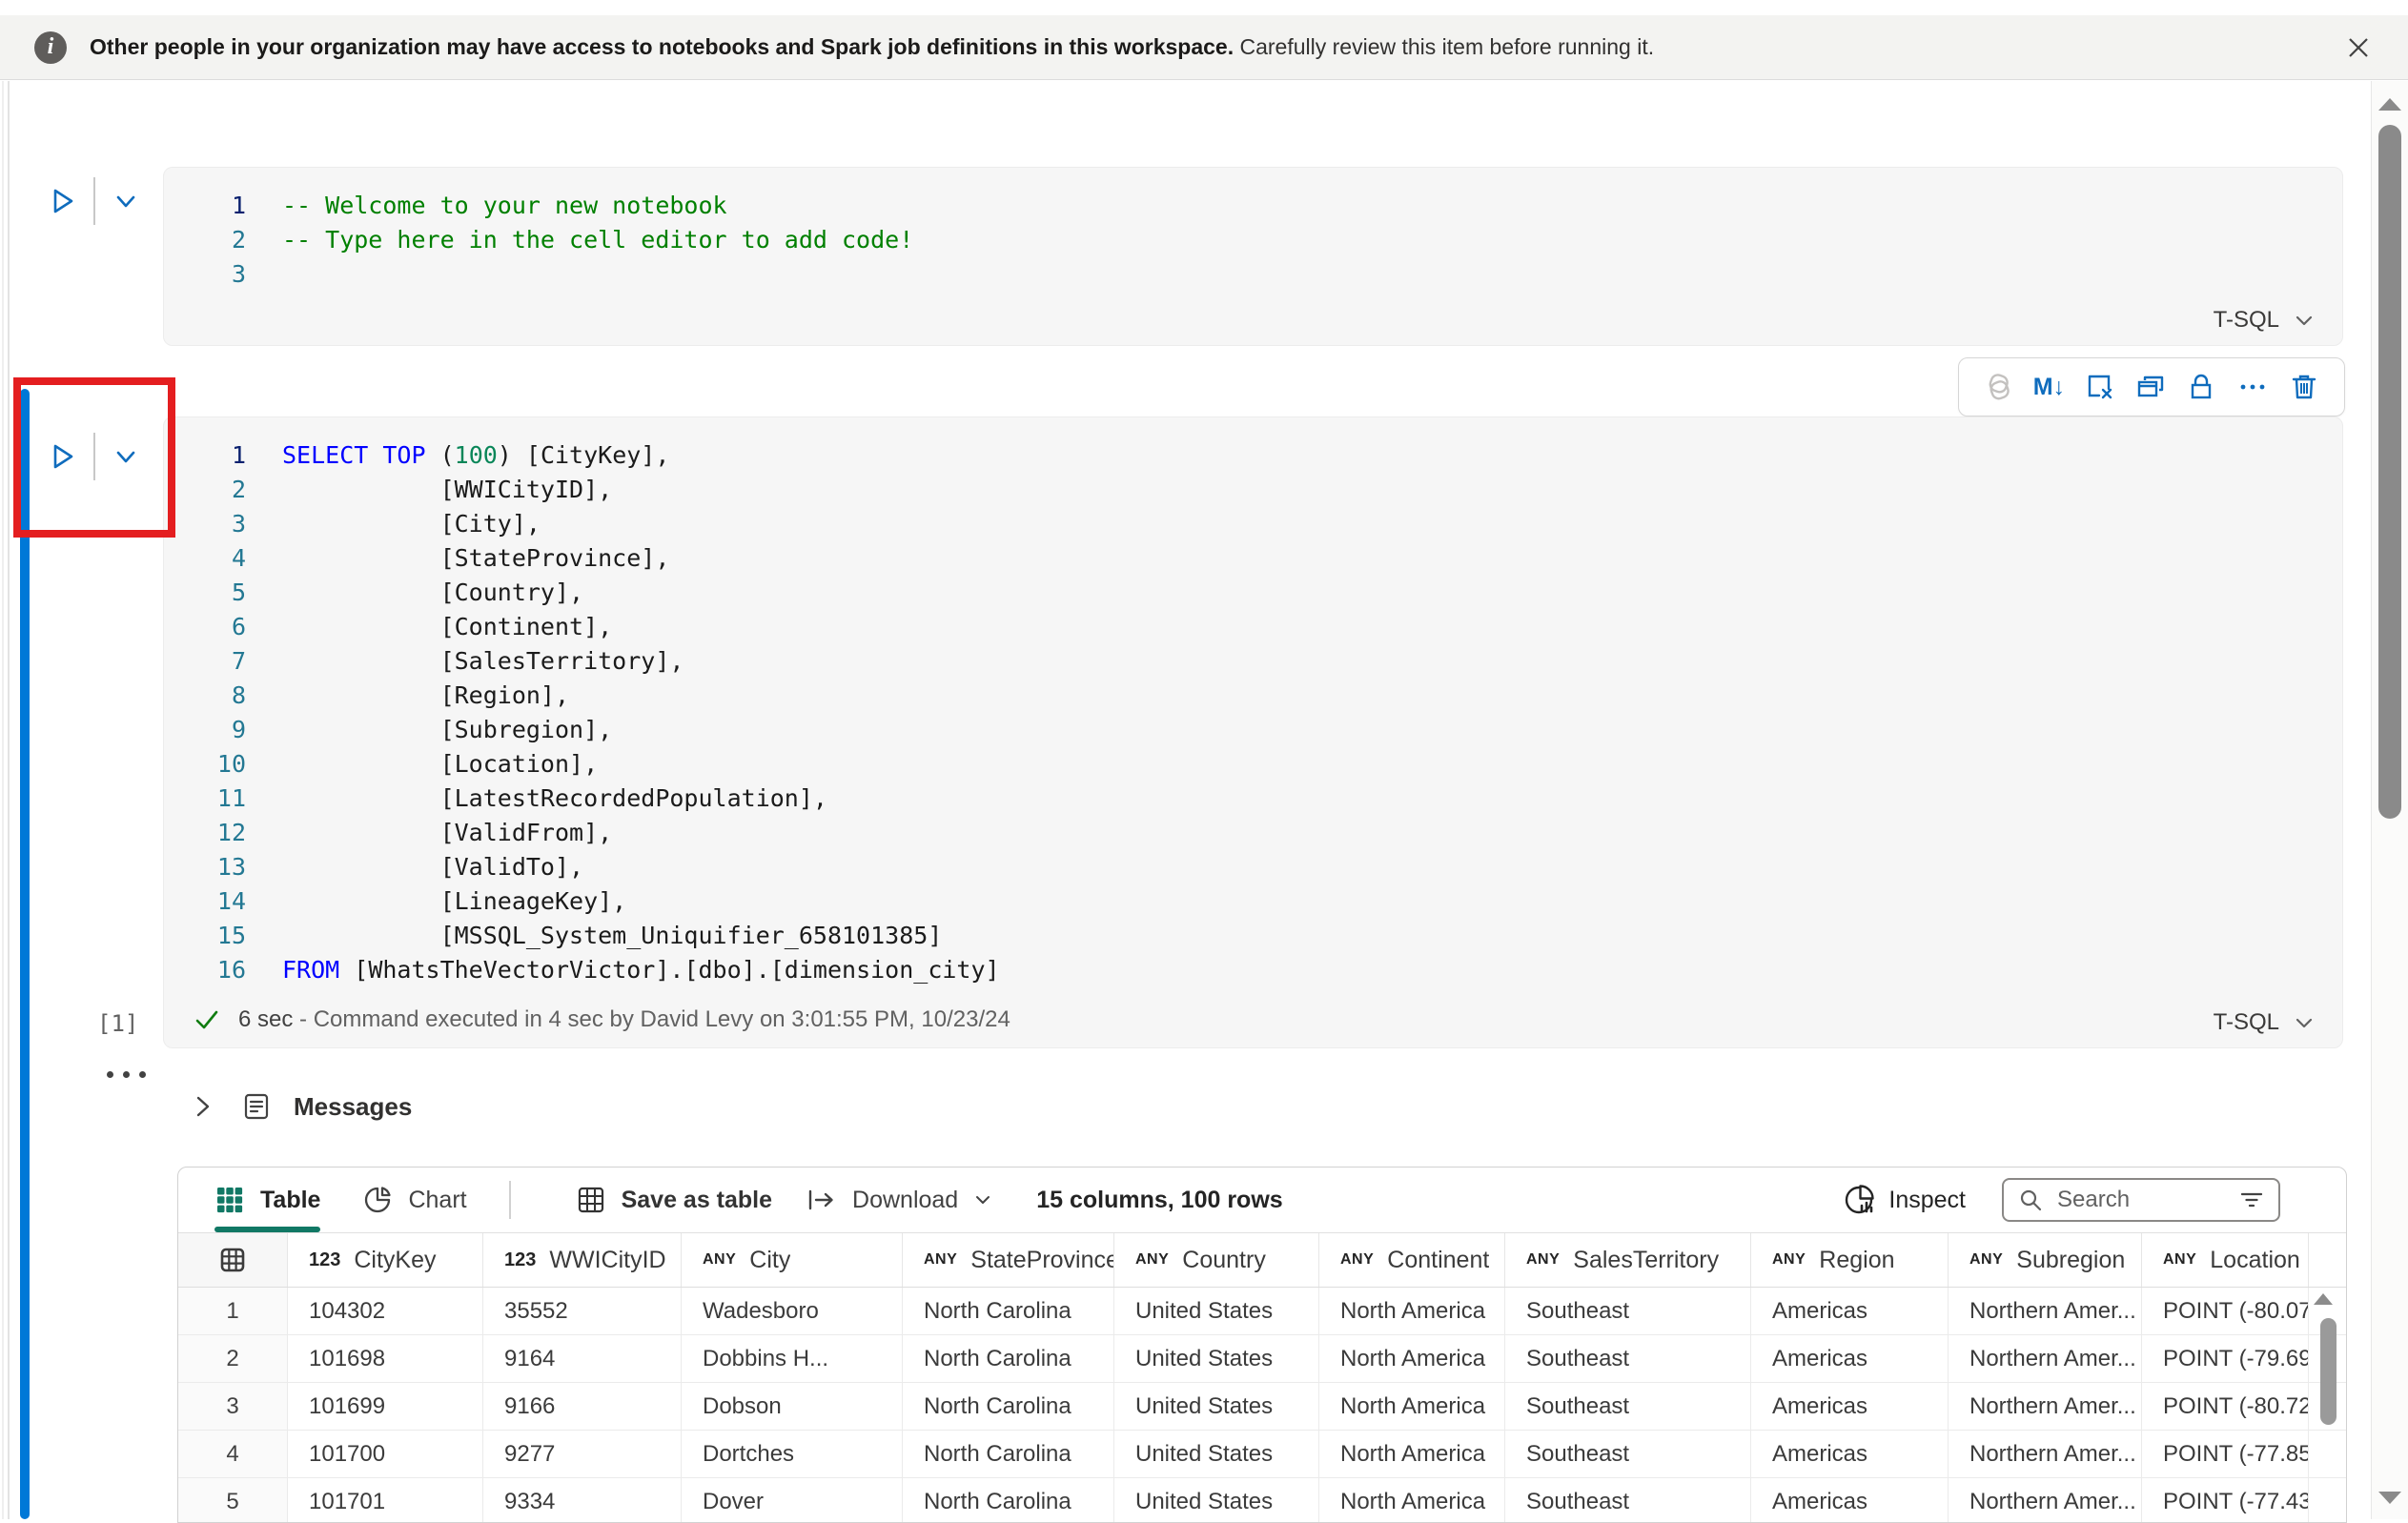 The height and width of the screenshot is (1523, 2408). I want to click on code-line: 10 [Location],, so click(1253, 763).